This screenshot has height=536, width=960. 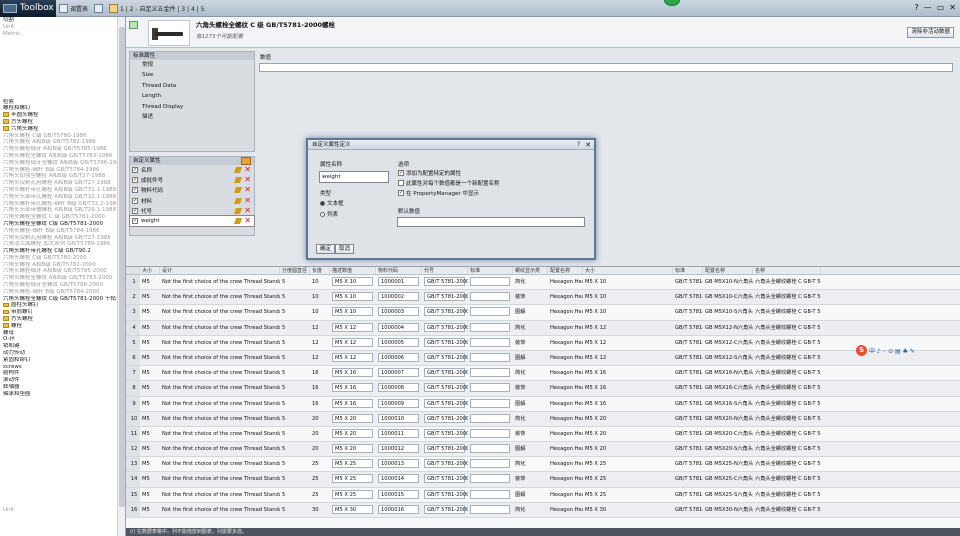 What do you see at coordinates (628, 449) in the screenshot?
I see `table-cell: M5 X 20` at bounding box center [628, 449].